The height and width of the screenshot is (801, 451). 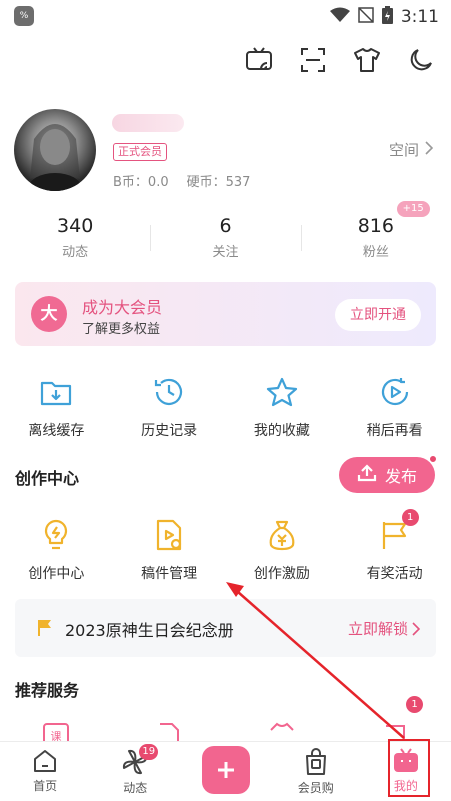 I want to click on tab-label: 会员购, so click(x=315, y=788).